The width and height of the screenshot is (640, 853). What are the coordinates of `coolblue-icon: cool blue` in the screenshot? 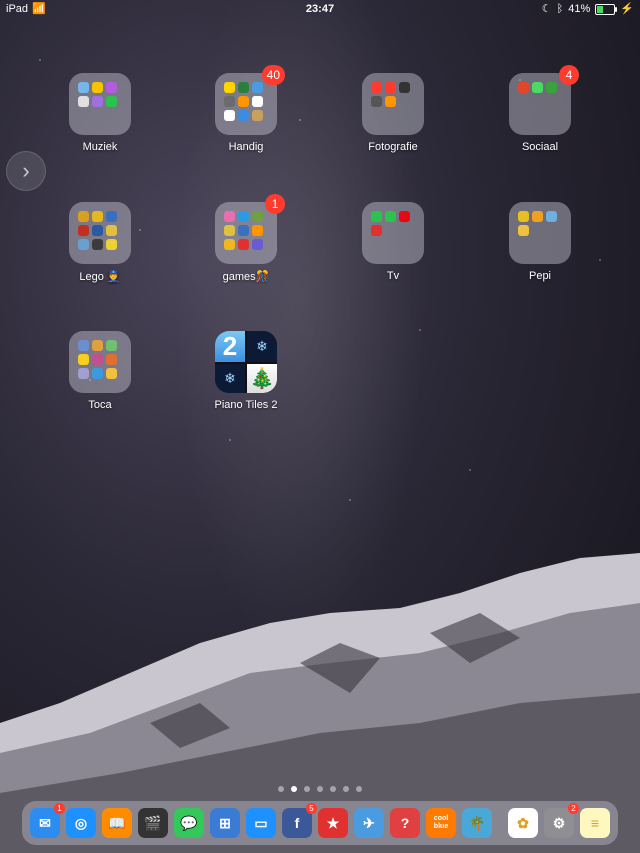 It's located at (441, 822).